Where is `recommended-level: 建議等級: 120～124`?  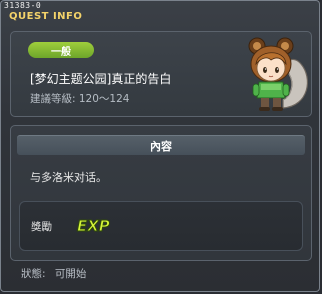 recommended-level: 建議等級: 120～124 is located at coordinates (80, 99).